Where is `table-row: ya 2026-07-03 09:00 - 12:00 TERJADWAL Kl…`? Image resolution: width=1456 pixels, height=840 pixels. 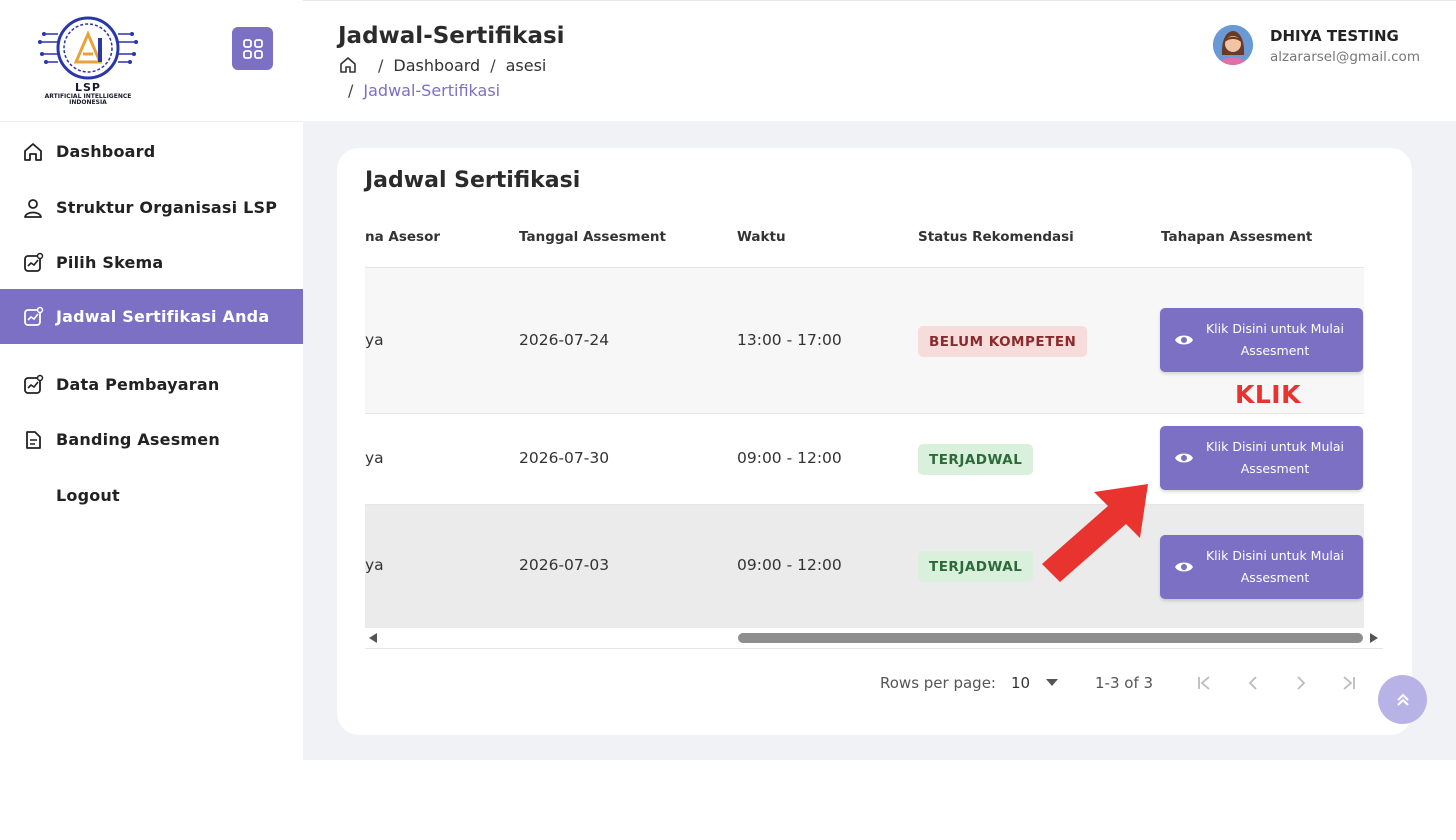 table-row: ya 2026-07-03 09:00 - 12:00 TERJADWAL Kl… is located at coordinates (864, 566).